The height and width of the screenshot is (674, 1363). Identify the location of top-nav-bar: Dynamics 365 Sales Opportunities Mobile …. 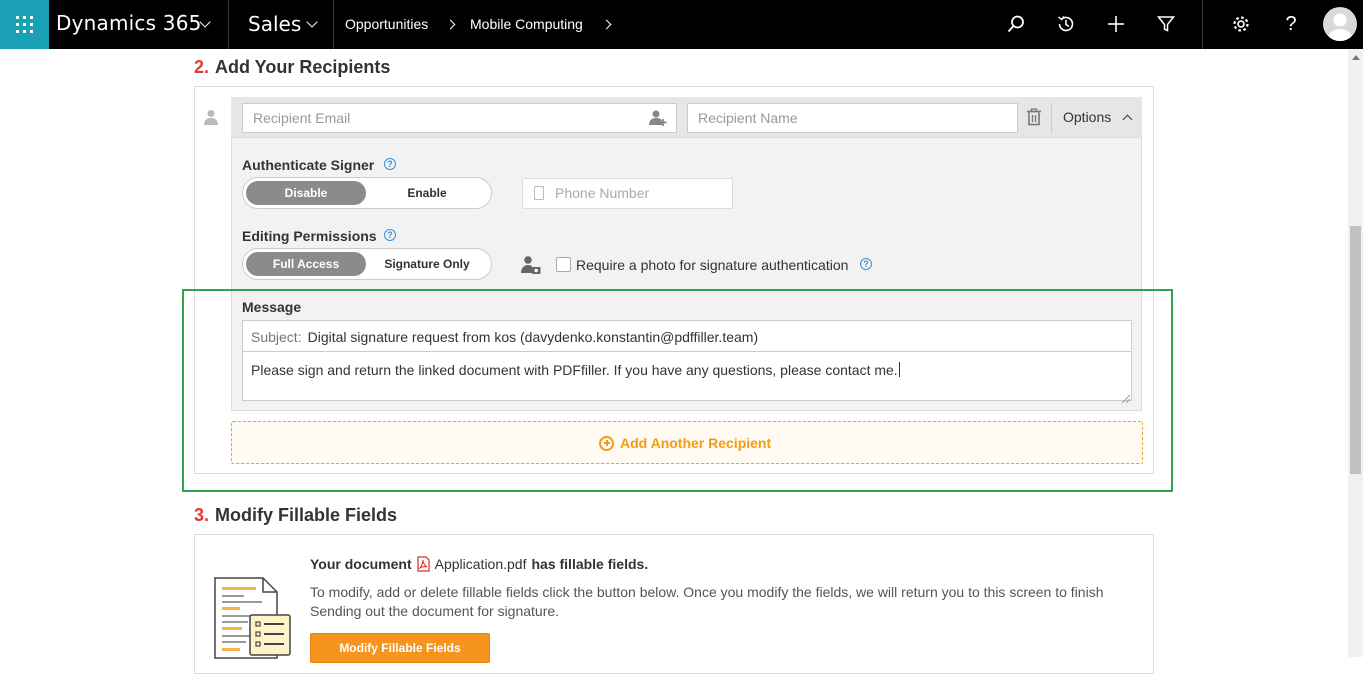
(681, 24).